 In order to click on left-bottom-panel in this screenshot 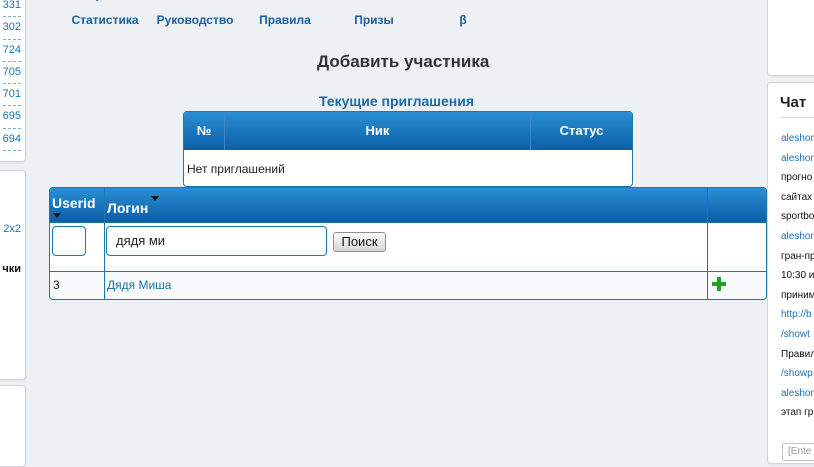, I will do `click(13, 426)`.